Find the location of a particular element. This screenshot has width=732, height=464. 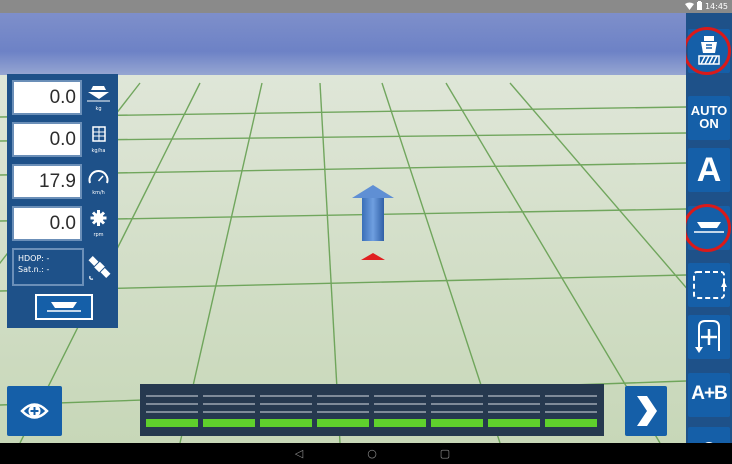

gps-status: HDOP: - Sat.n.: - is located at coordinates (62, 267).